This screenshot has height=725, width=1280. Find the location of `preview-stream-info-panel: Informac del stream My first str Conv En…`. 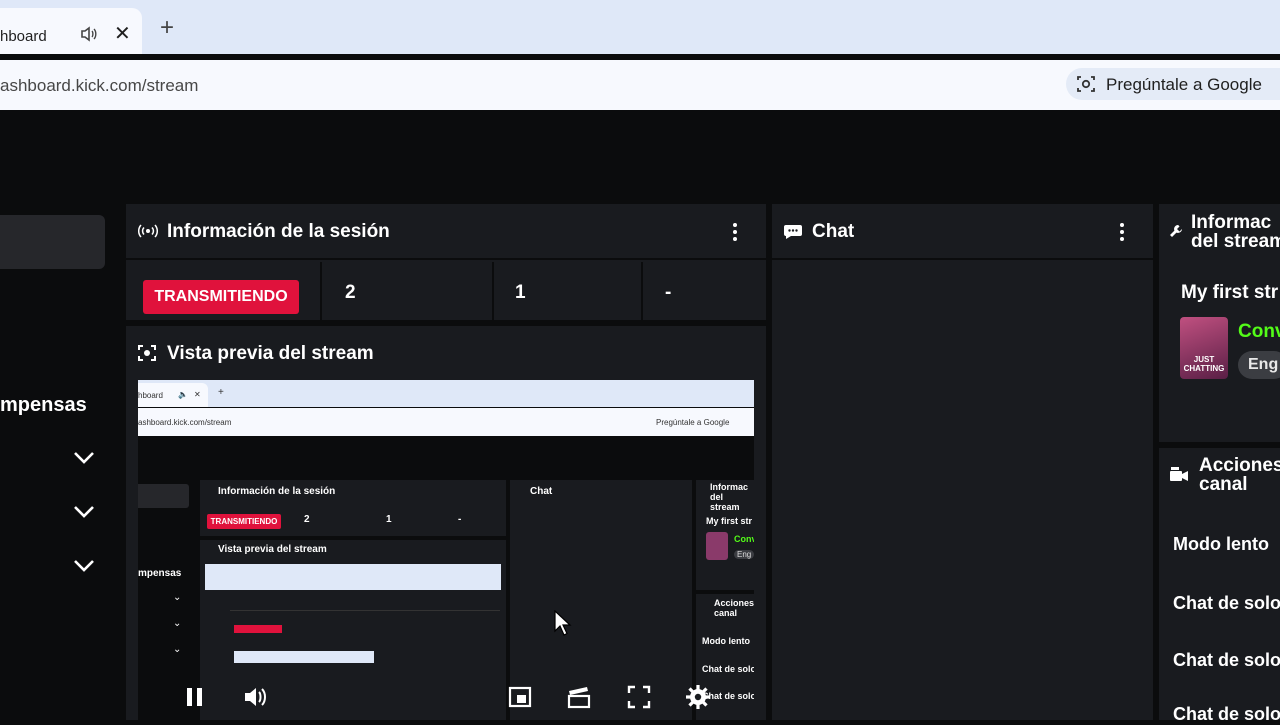

preview-stream-info-panel: Informac del stream My first str Conv En… is located at coordinates (725, 535).